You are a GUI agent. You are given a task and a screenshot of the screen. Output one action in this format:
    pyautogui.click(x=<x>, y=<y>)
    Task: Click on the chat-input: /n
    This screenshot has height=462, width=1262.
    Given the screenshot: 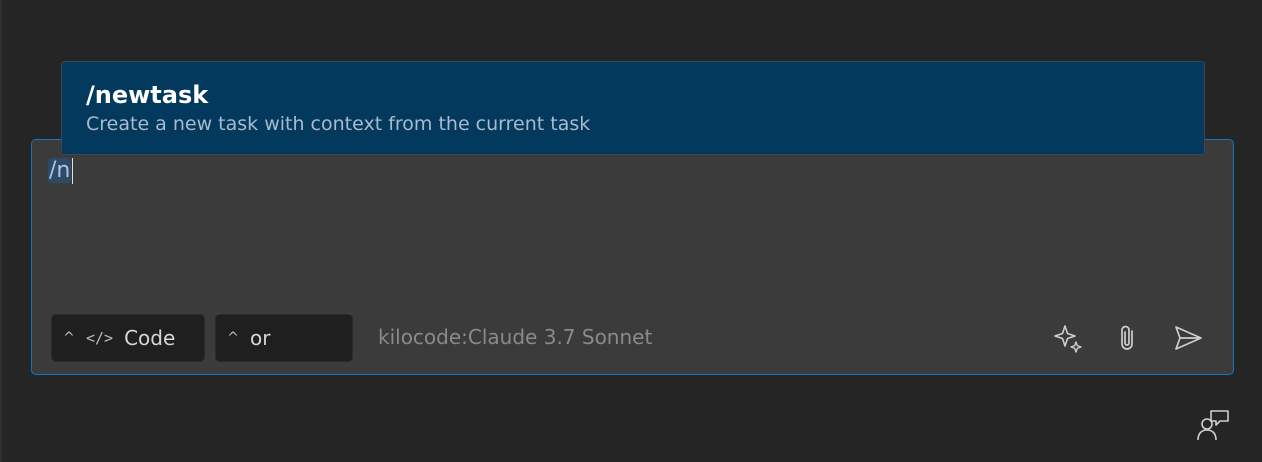 What is the action you would take?
    pyautogui.click(x=61, y=171)
    